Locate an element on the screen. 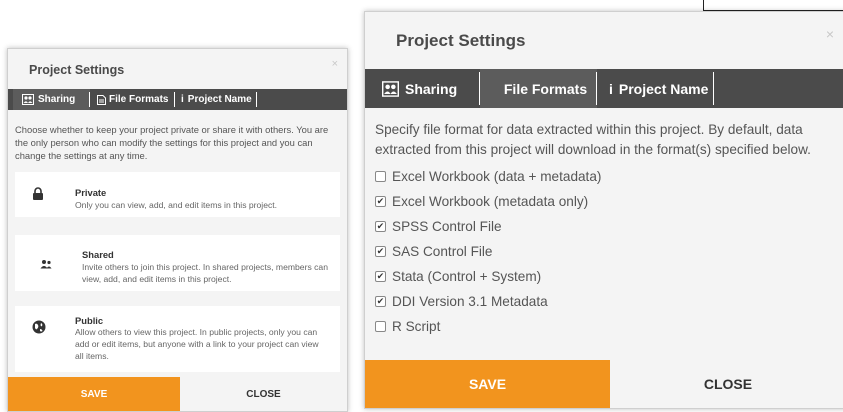 The width and height of the screenshot is (843, 412). format-label: Stata (Control + System) is located at coordinates (467, 276).